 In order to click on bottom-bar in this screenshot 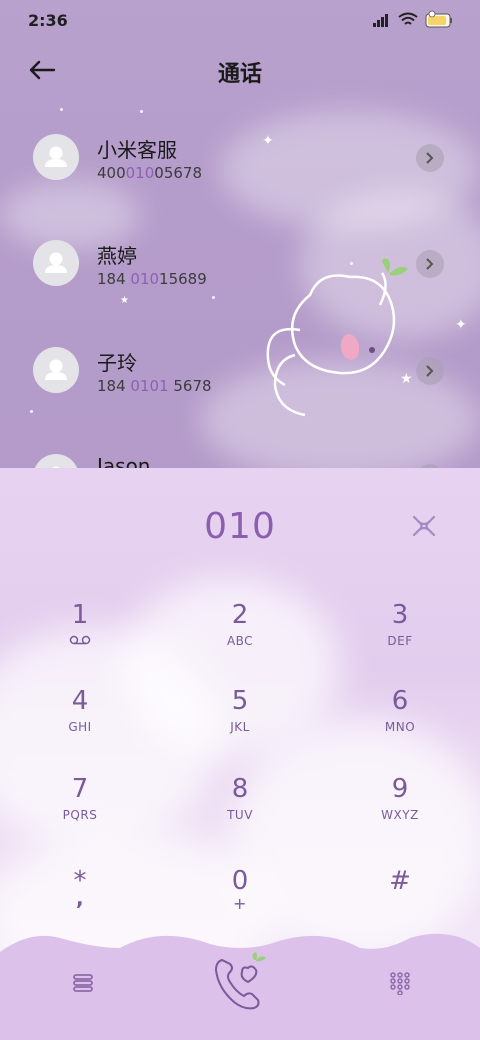, I will do `click(240, 985)`.